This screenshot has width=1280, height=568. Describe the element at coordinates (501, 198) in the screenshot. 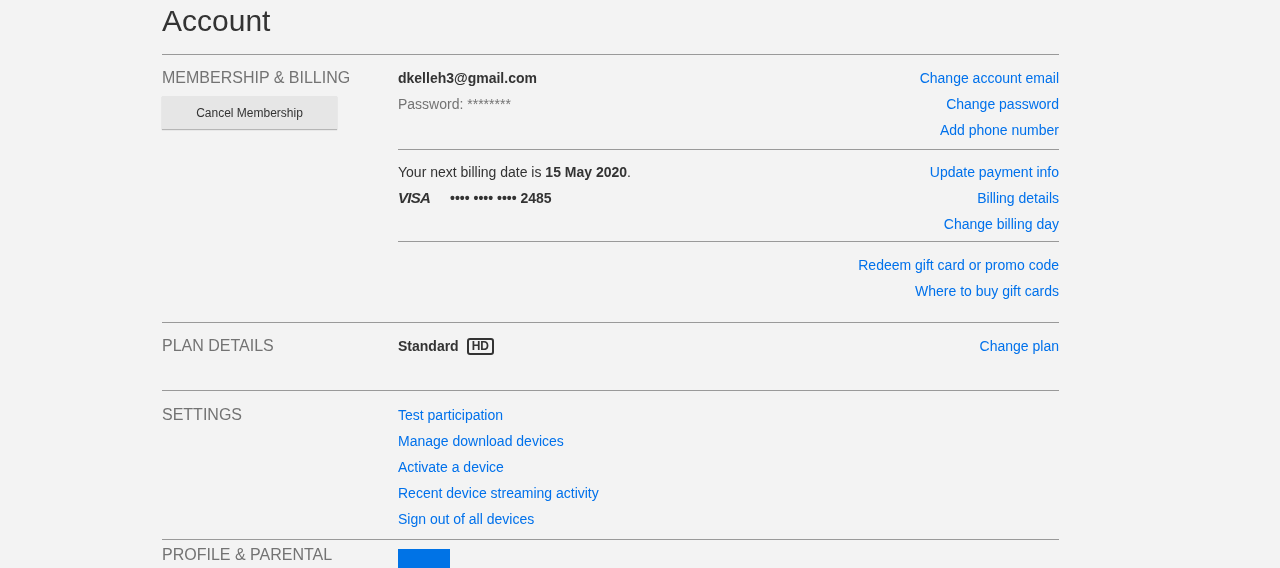

I see `card-number: •••• •••• •••• 2485` at that location.